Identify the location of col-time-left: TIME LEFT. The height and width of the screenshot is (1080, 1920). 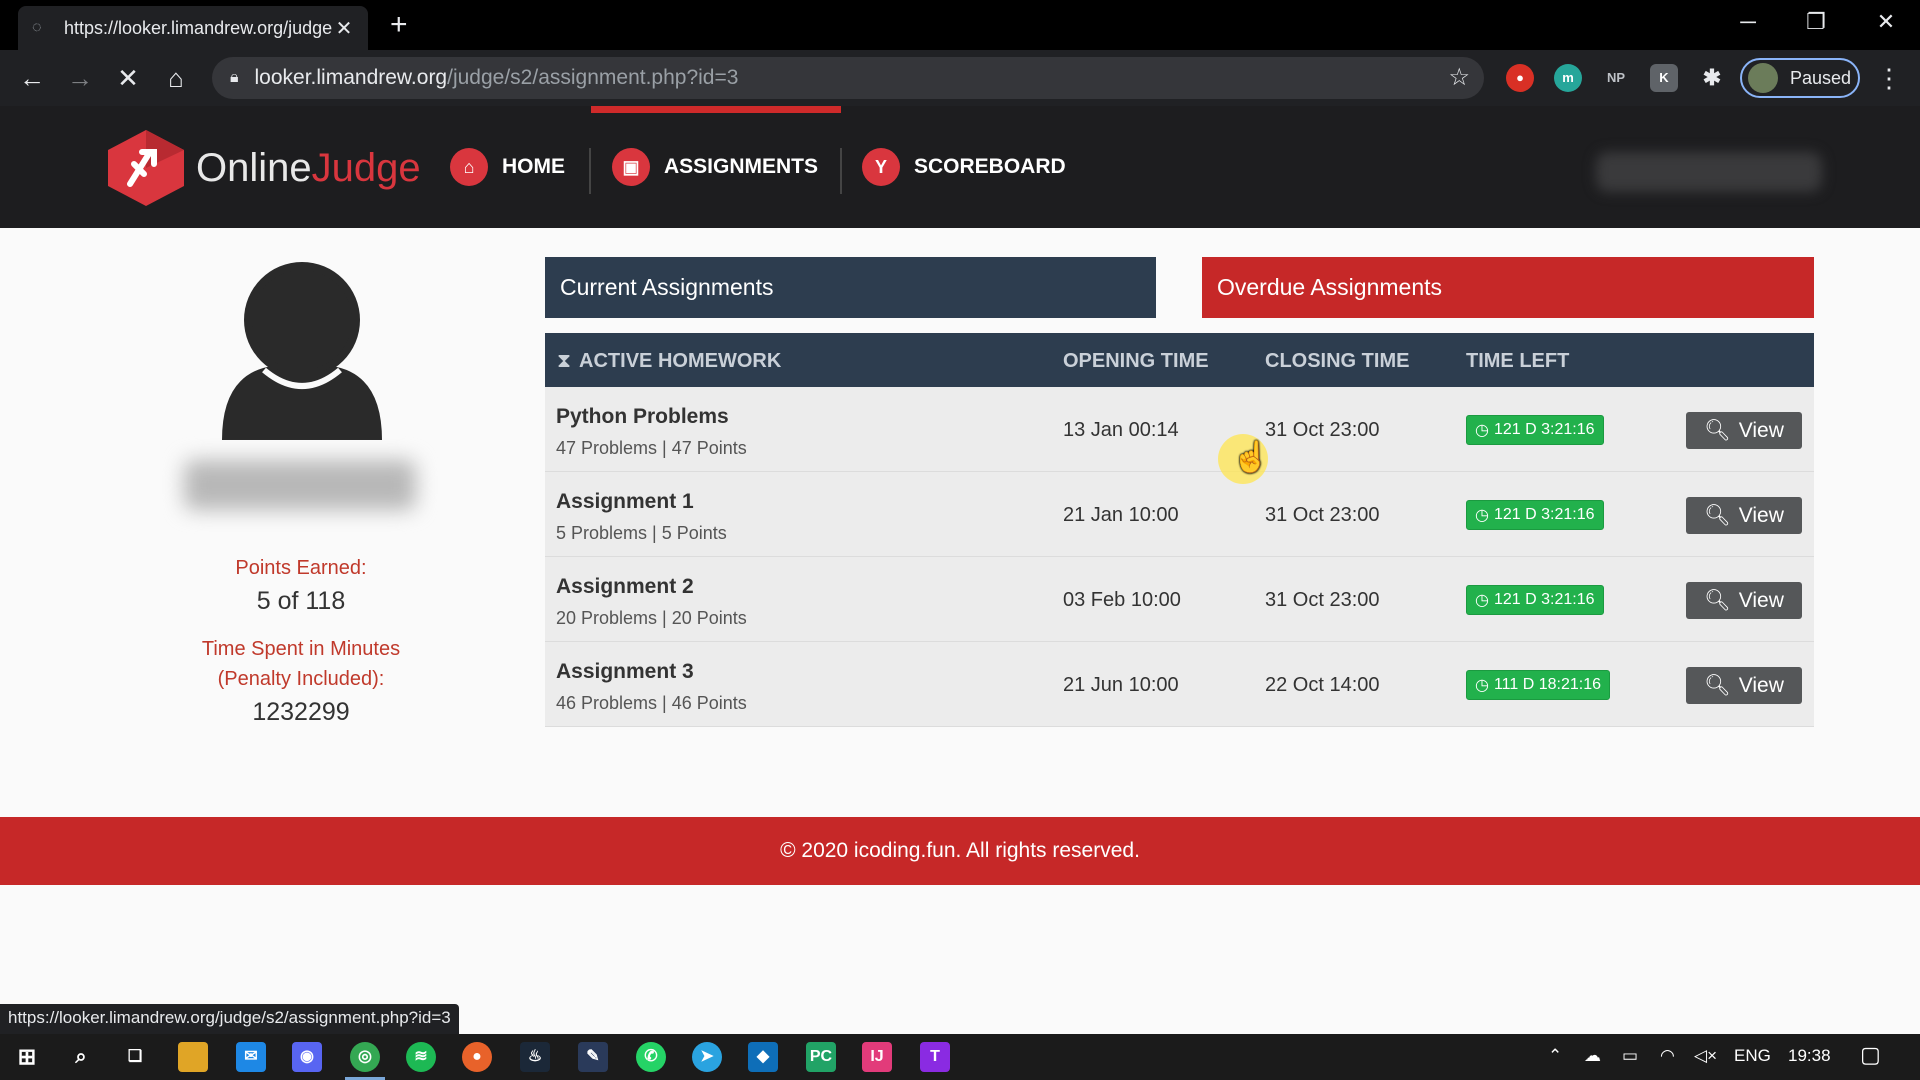
(1518, 361).